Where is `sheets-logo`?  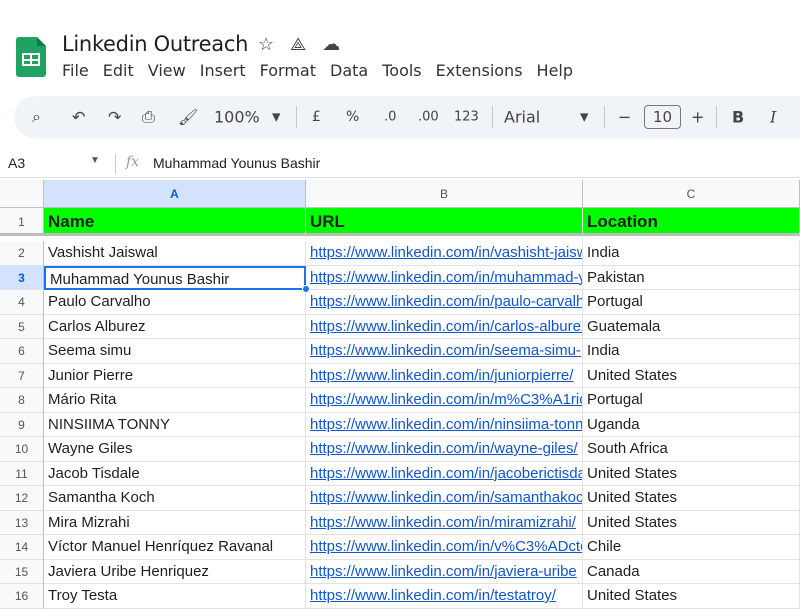
sheets-logo is located at coordinates (31, 57).